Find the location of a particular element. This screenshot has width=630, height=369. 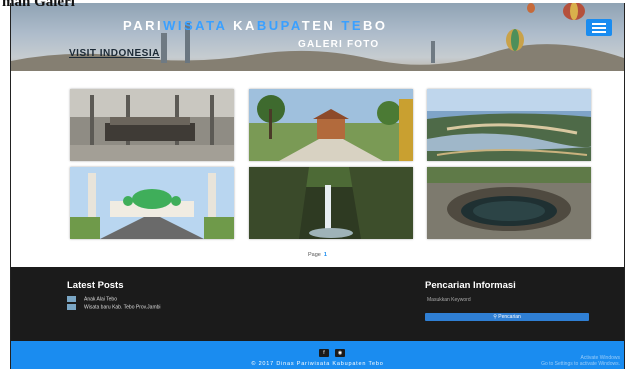

search-button-label: Pencarian is located at coordinates (509, 317).